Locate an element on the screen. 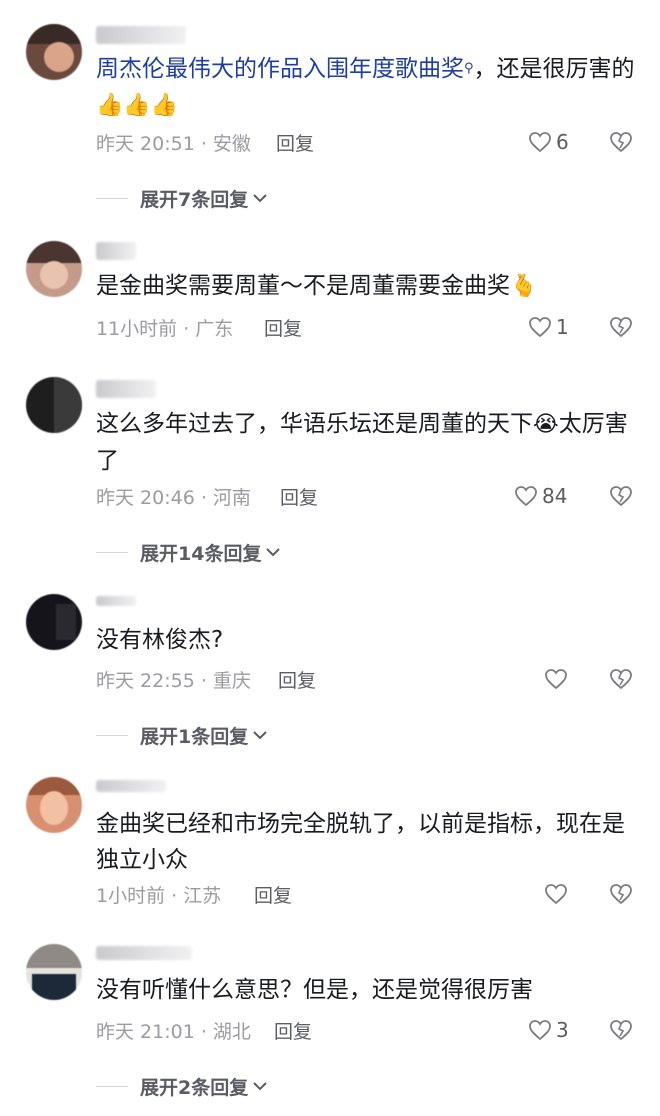  comment-meta: 昨天 20:51 · 安徽 回复 is located at coordinates (205, 142).